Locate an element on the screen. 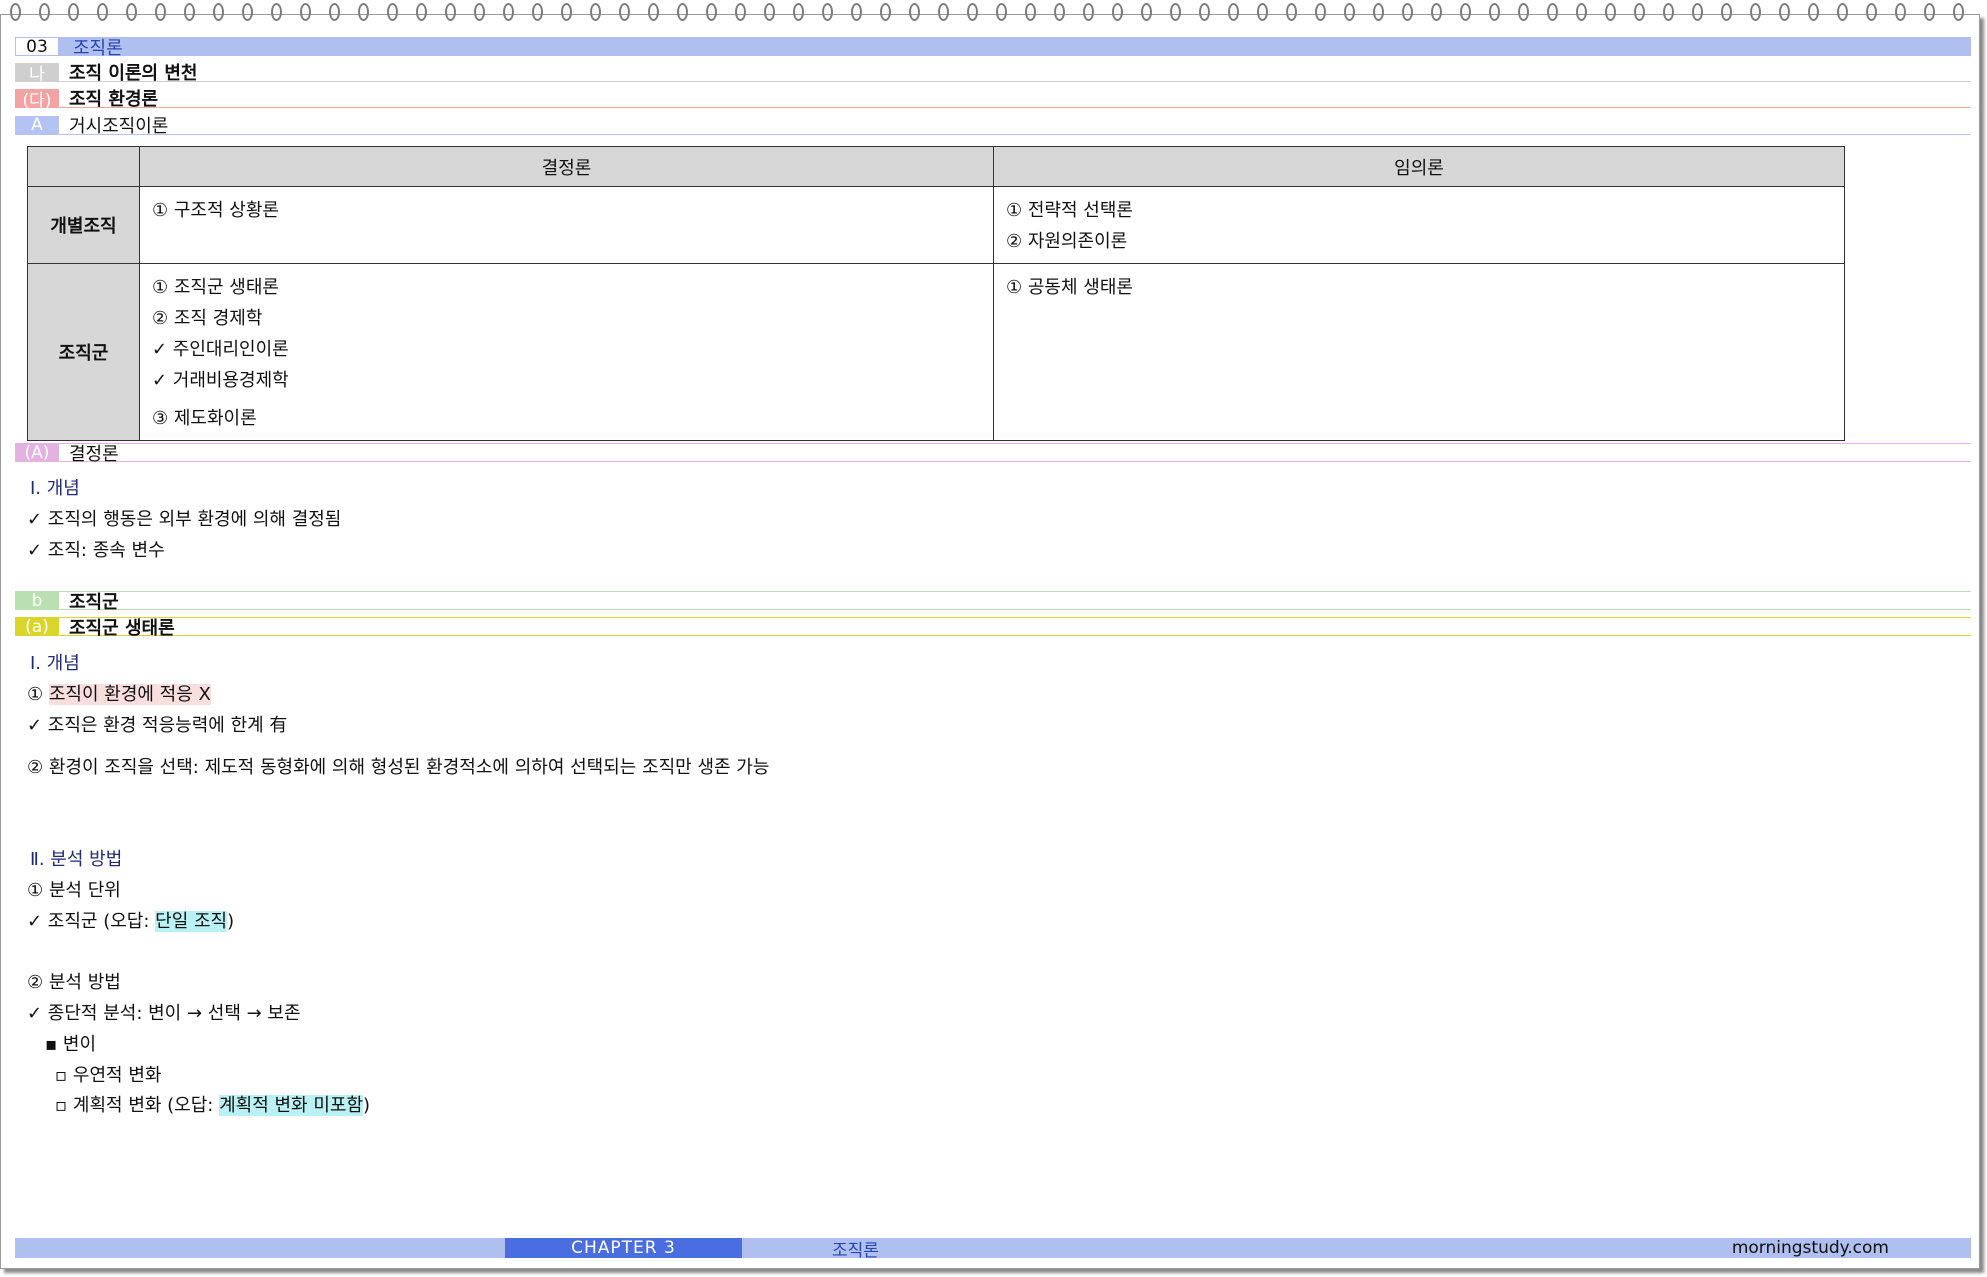  note-line: ✓ 조직은 환경 적응능력에 한계 有 is located at coordinates (157, 725).